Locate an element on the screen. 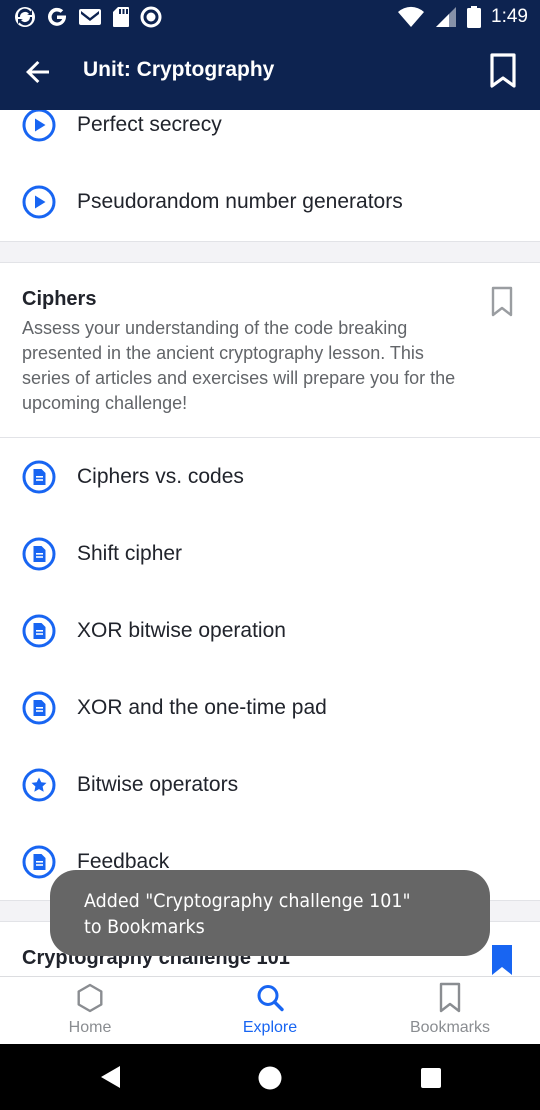 The width and height of the screenshot is (540, 1110). back-button is located at coordinates (38, 72).